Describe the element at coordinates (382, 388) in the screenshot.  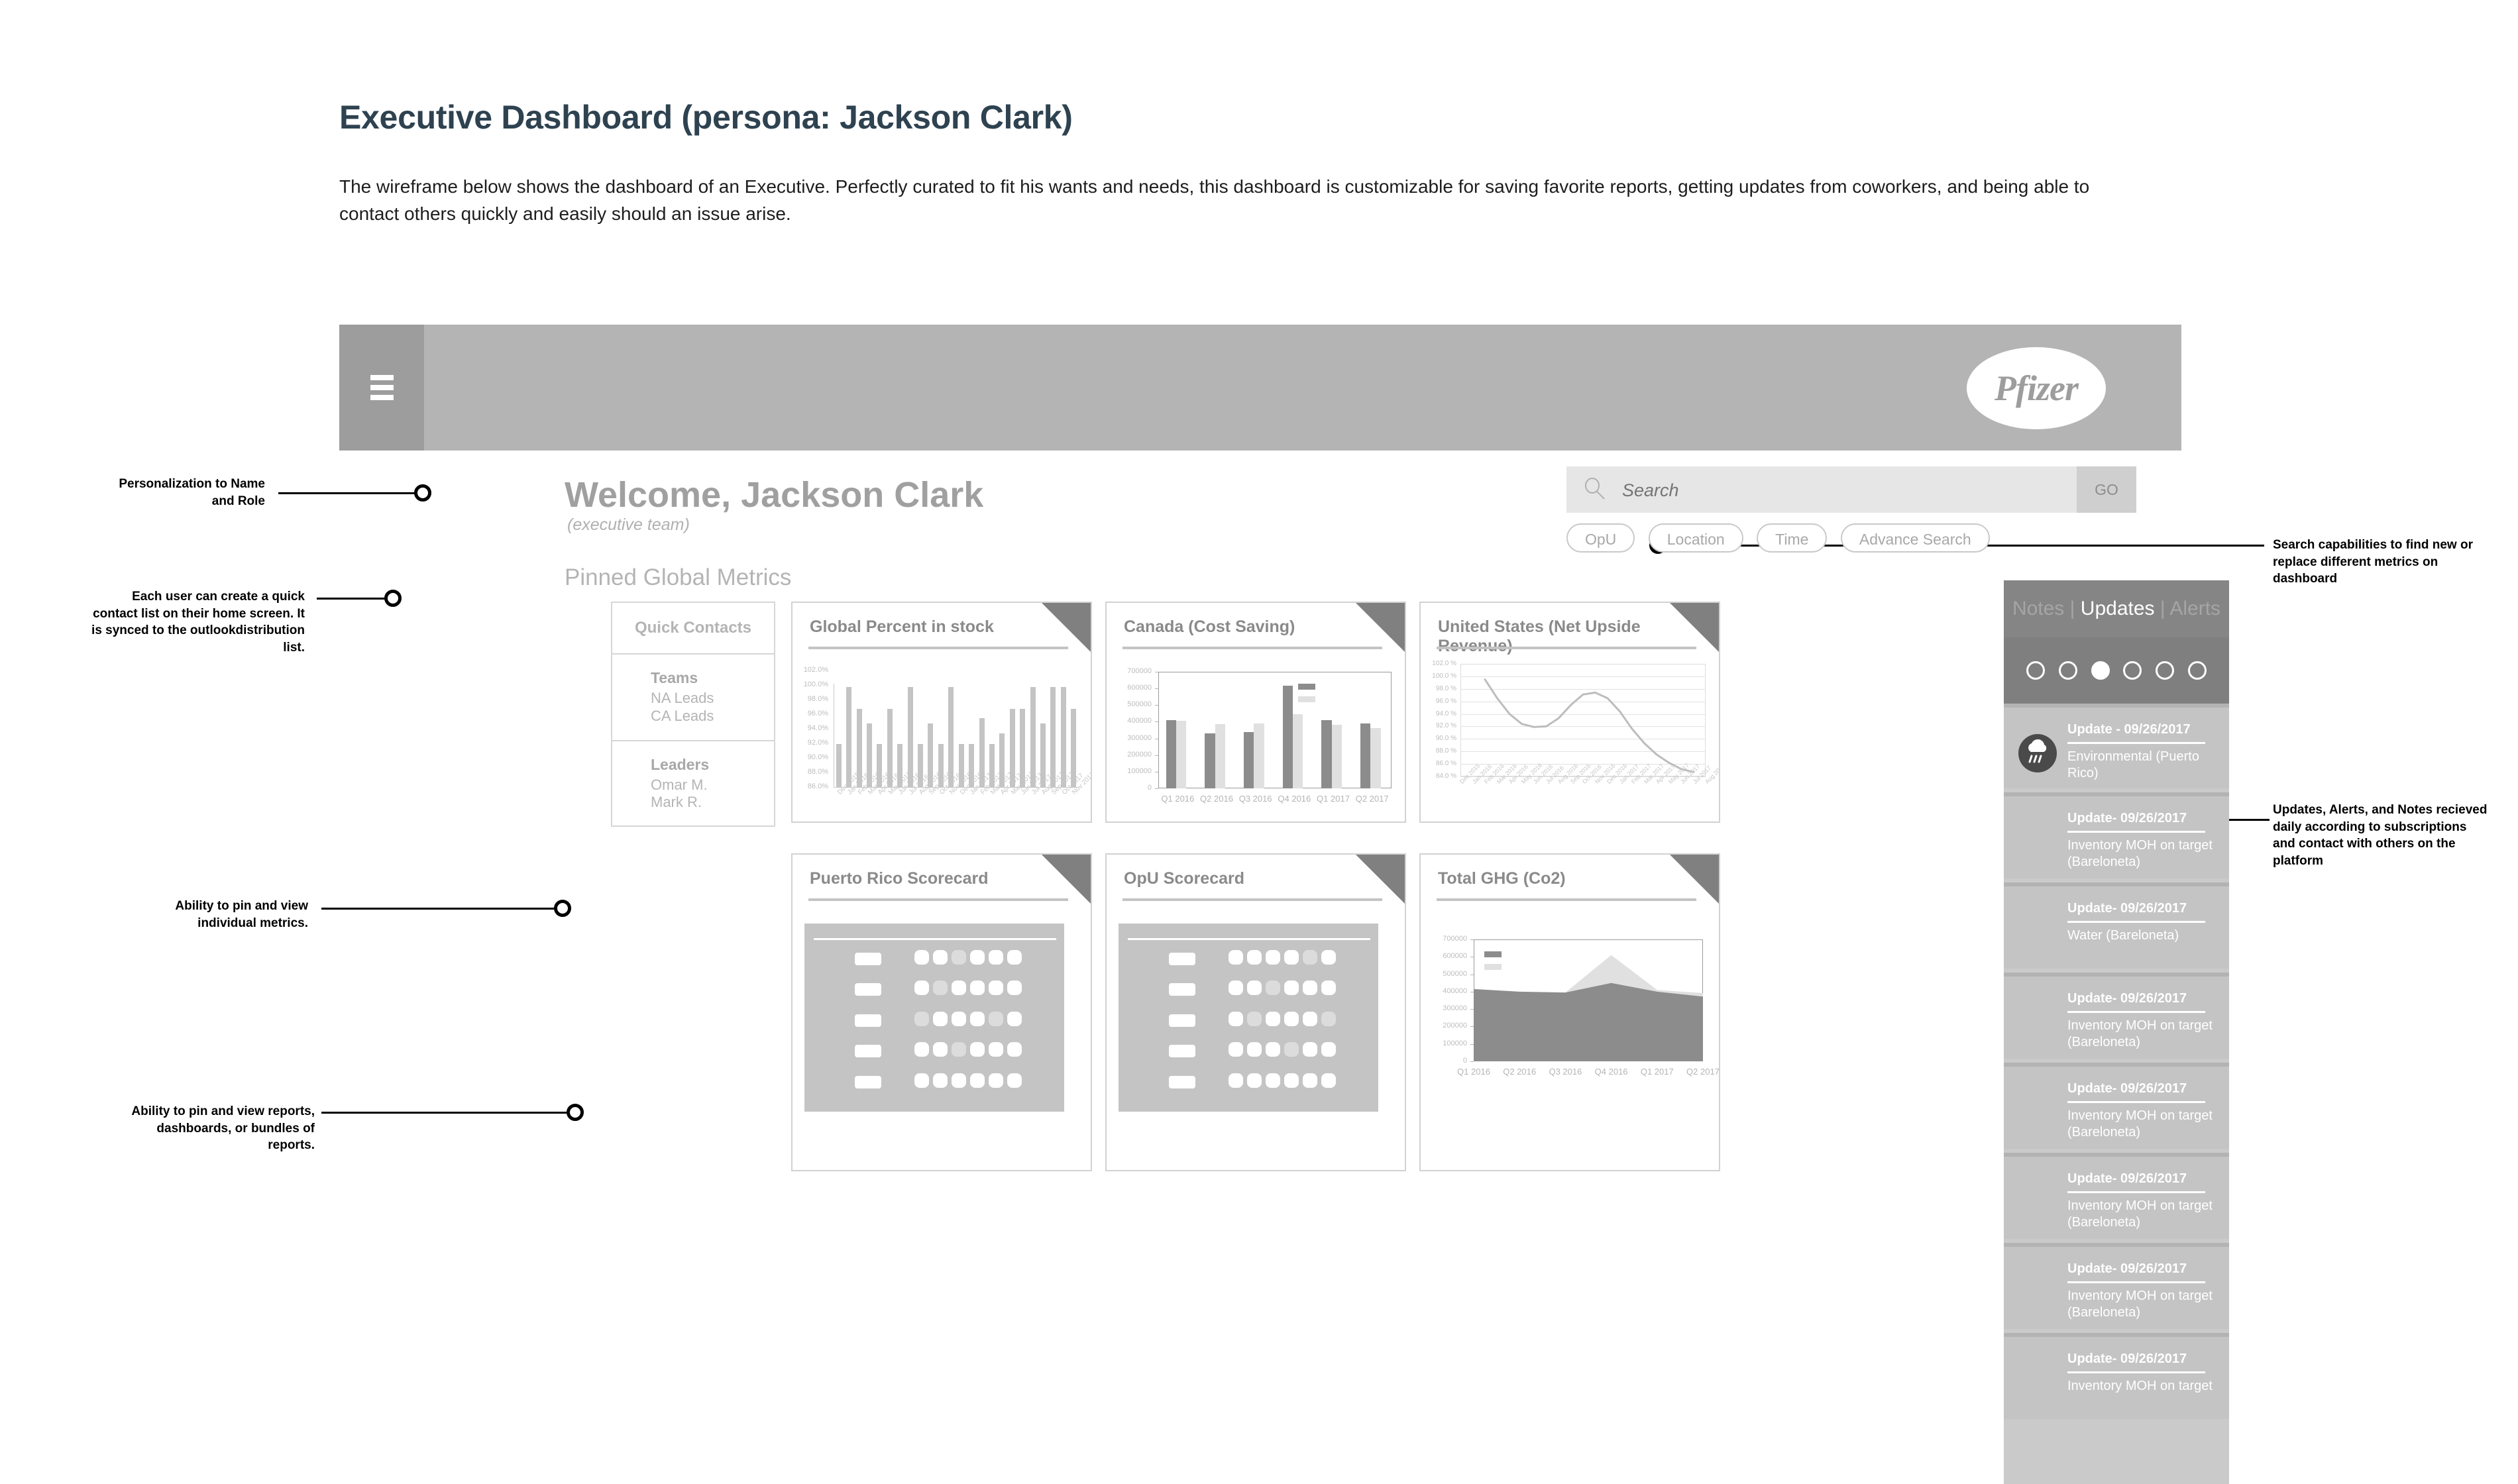
I see `menu-button` at that location.